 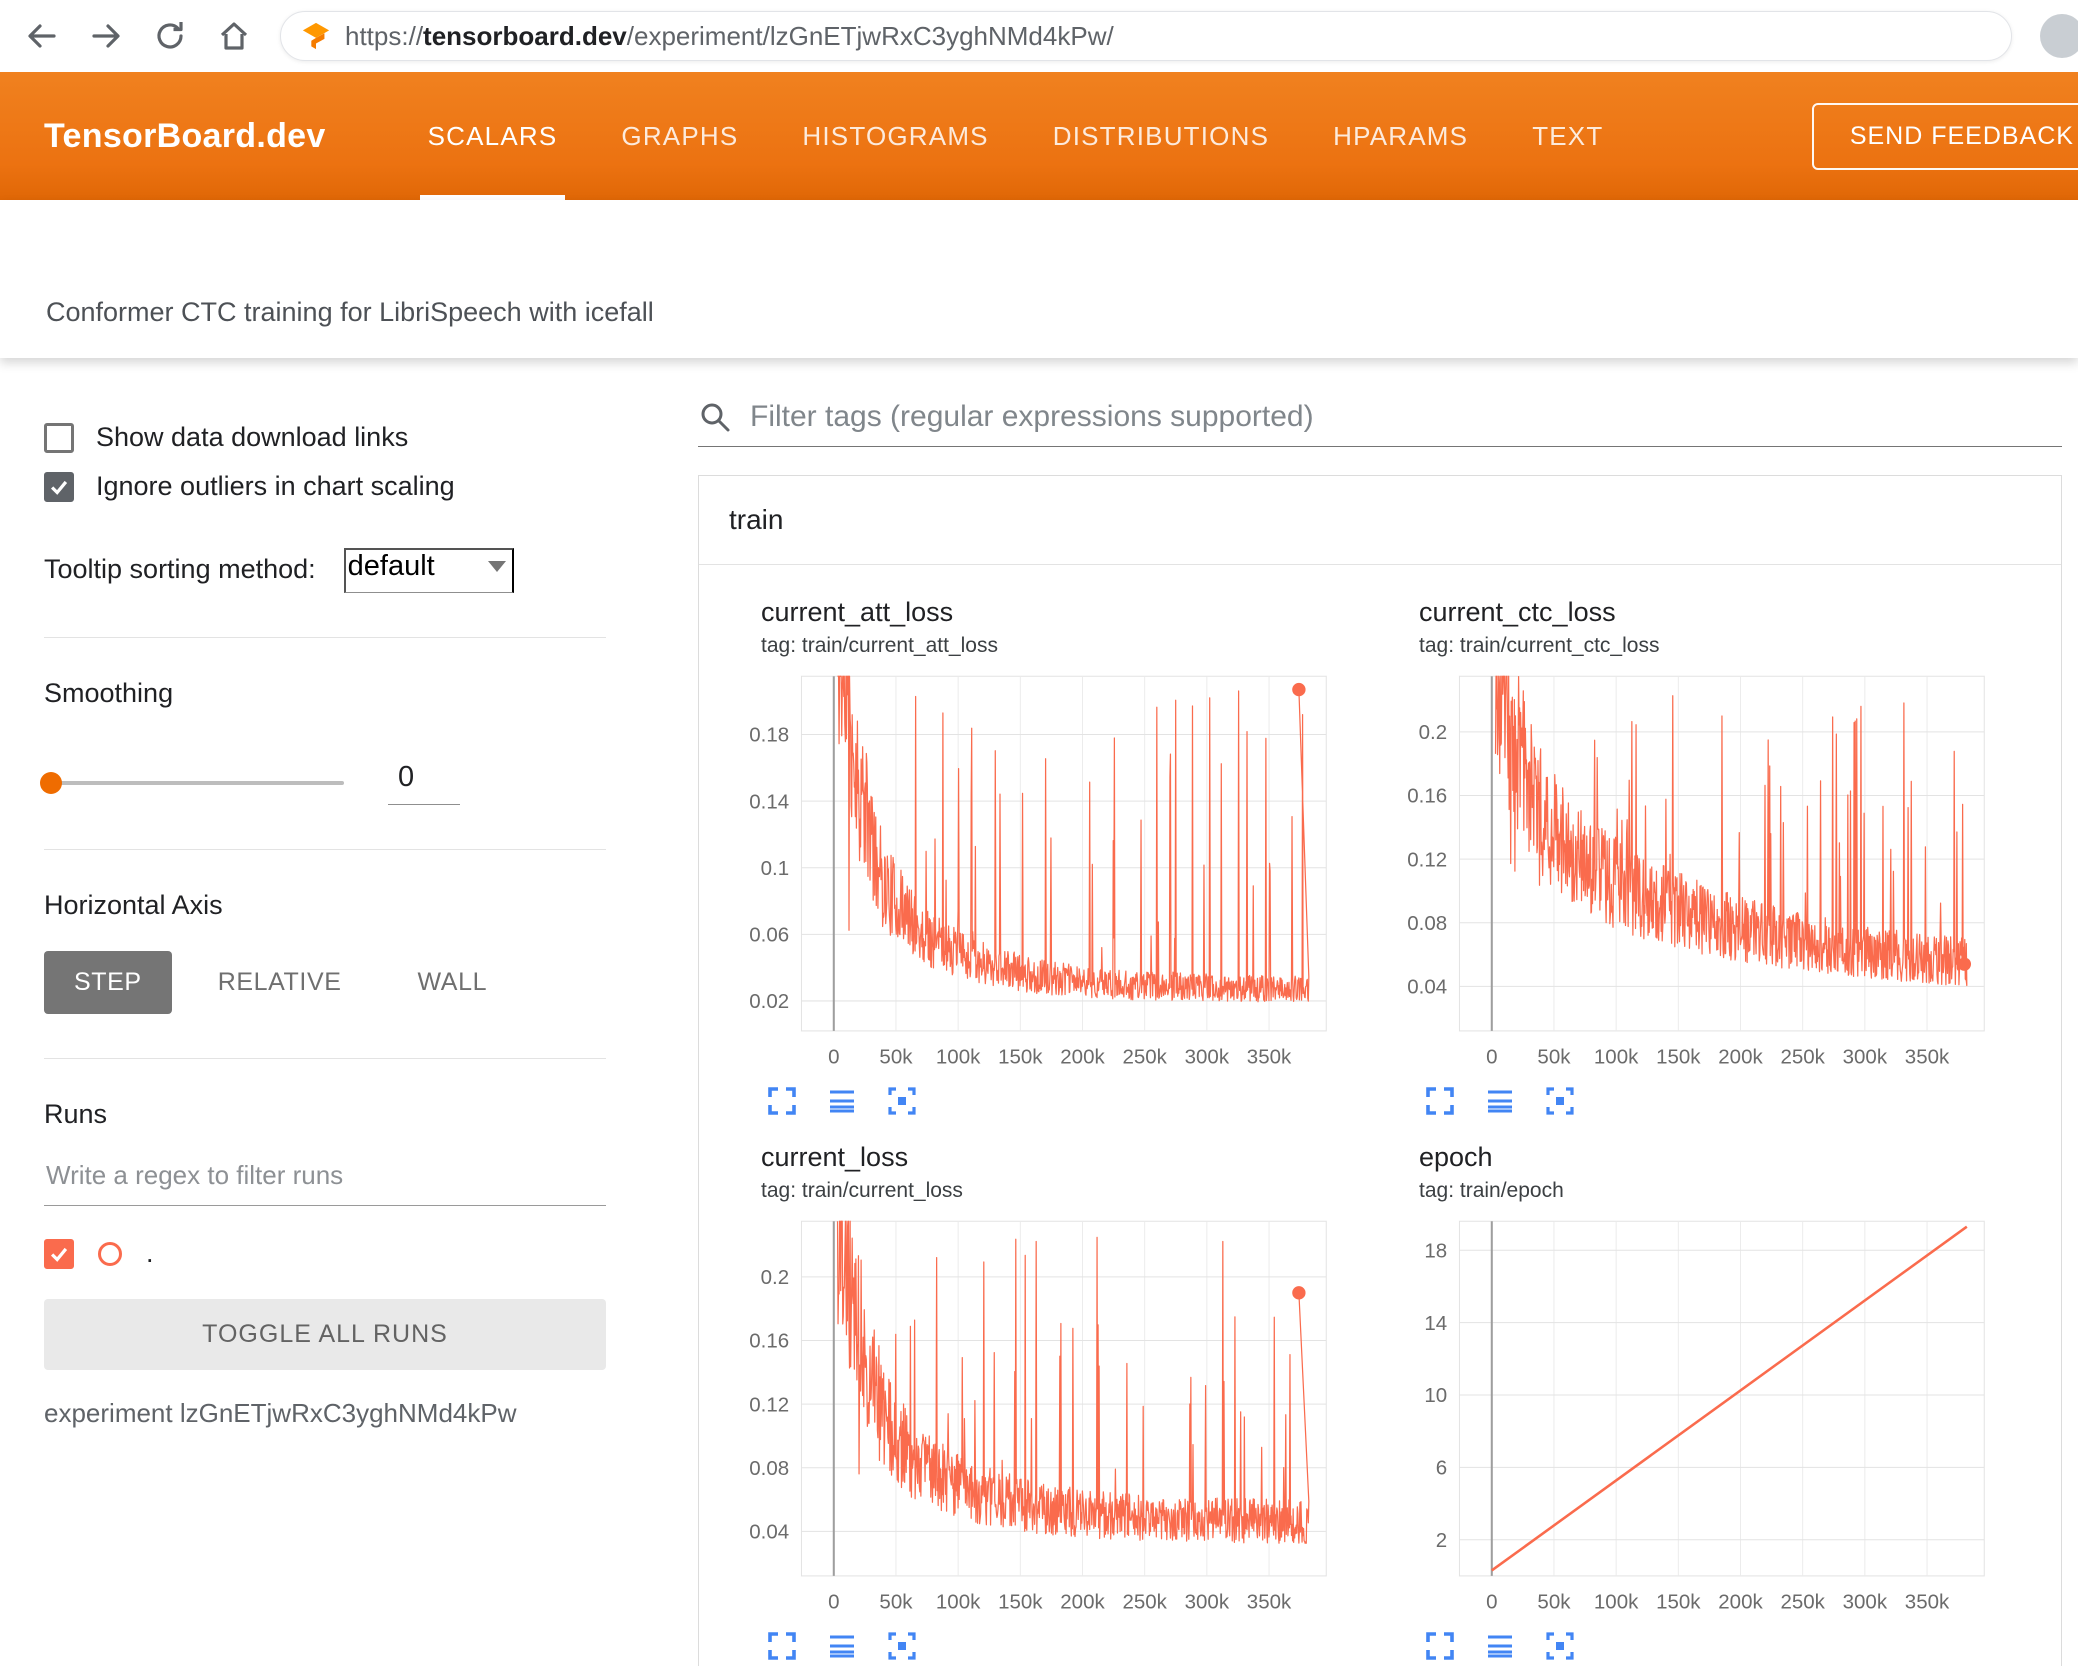 What do you see at coordinates (1400, 136) in the screenshot?
I see `tab-hparams: HPARAMS` at bounding box center [1400, 136].